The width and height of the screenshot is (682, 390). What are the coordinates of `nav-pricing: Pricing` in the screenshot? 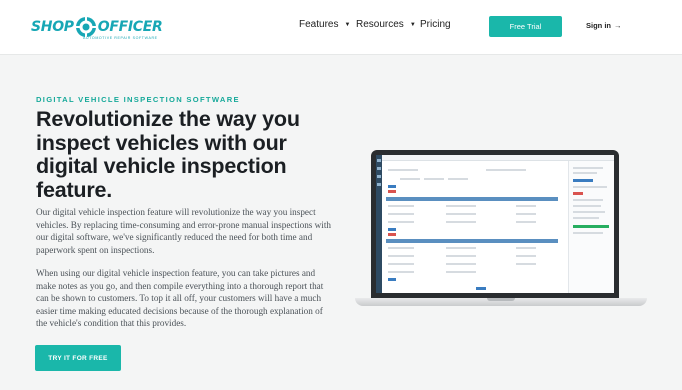 It's located at (435, 24).